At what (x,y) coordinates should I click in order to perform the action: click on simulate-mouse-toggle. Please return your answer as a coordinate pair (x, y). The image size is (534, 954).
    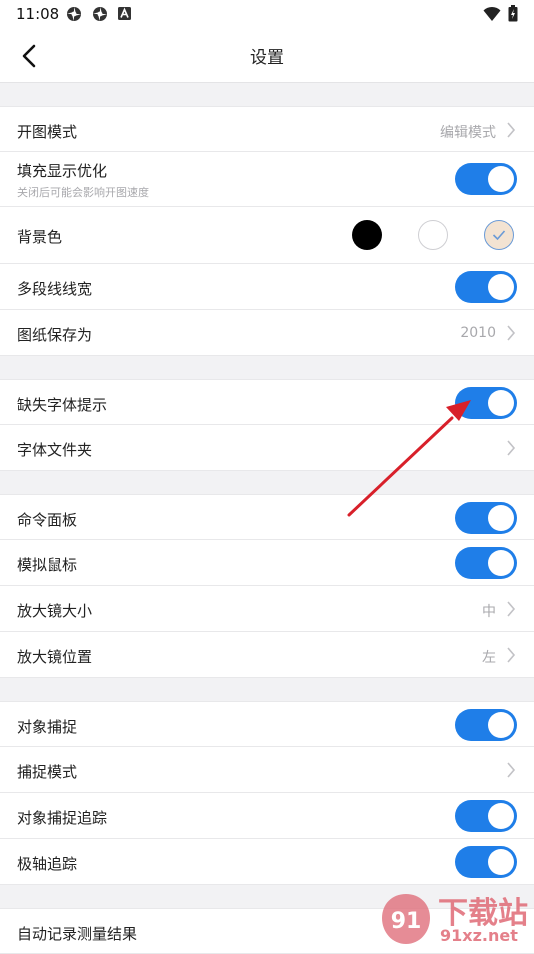
    Looking at the image, I should click on (486, 563).